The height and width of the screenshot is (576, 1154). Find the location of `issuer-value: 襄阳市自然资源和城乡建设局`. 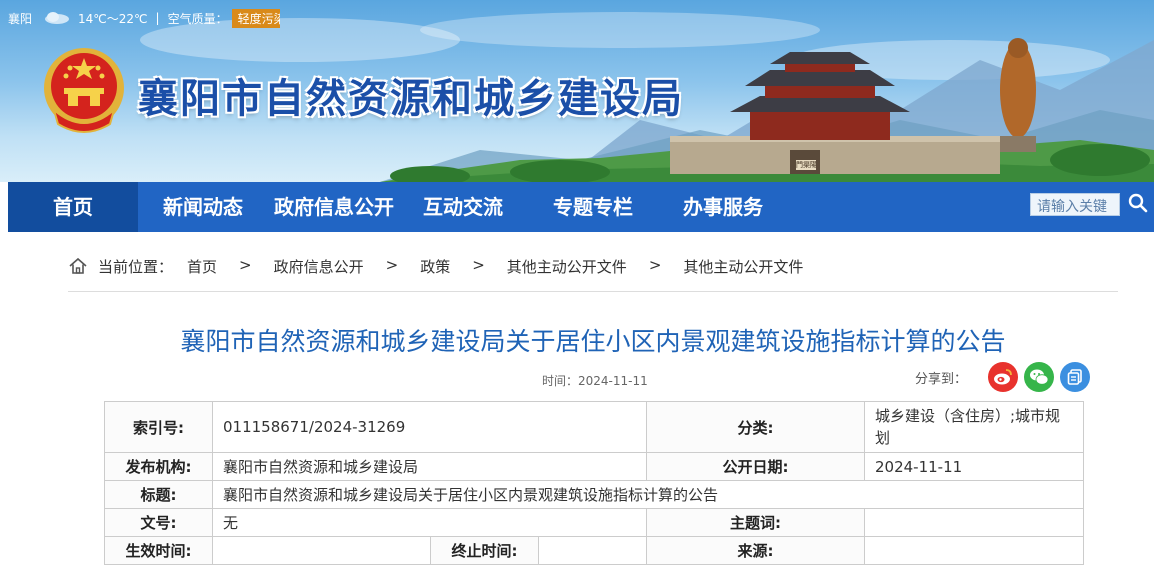

issuer-value: 襄阳市自然资源和城乡建设局 is located at coordinates (429, 466).